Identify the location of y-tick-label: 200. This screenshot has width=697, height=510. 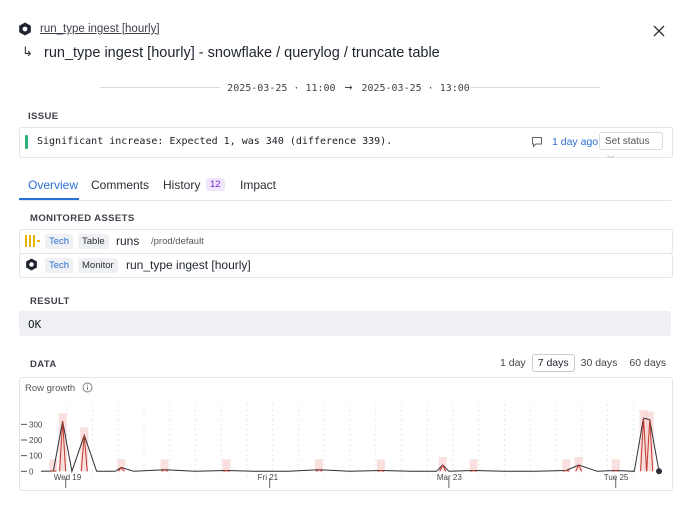
(36, 440).